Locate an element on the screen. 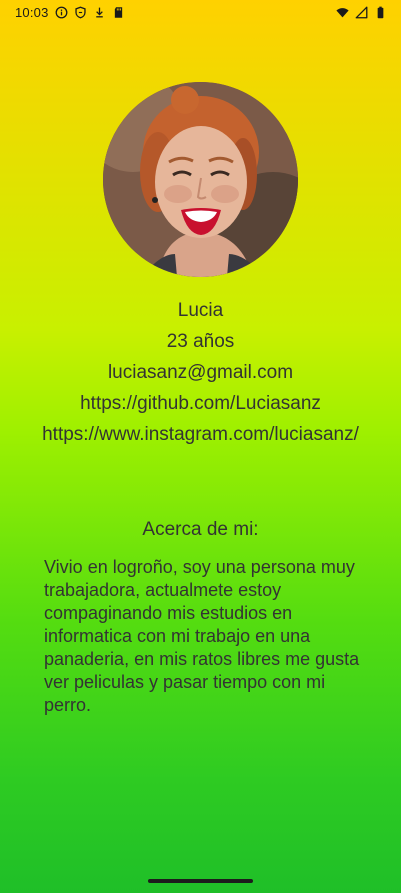 Image resolution: width=401 pixels, height=893 pixels. profile-age: 23 años is located at coordinates (200, 341).